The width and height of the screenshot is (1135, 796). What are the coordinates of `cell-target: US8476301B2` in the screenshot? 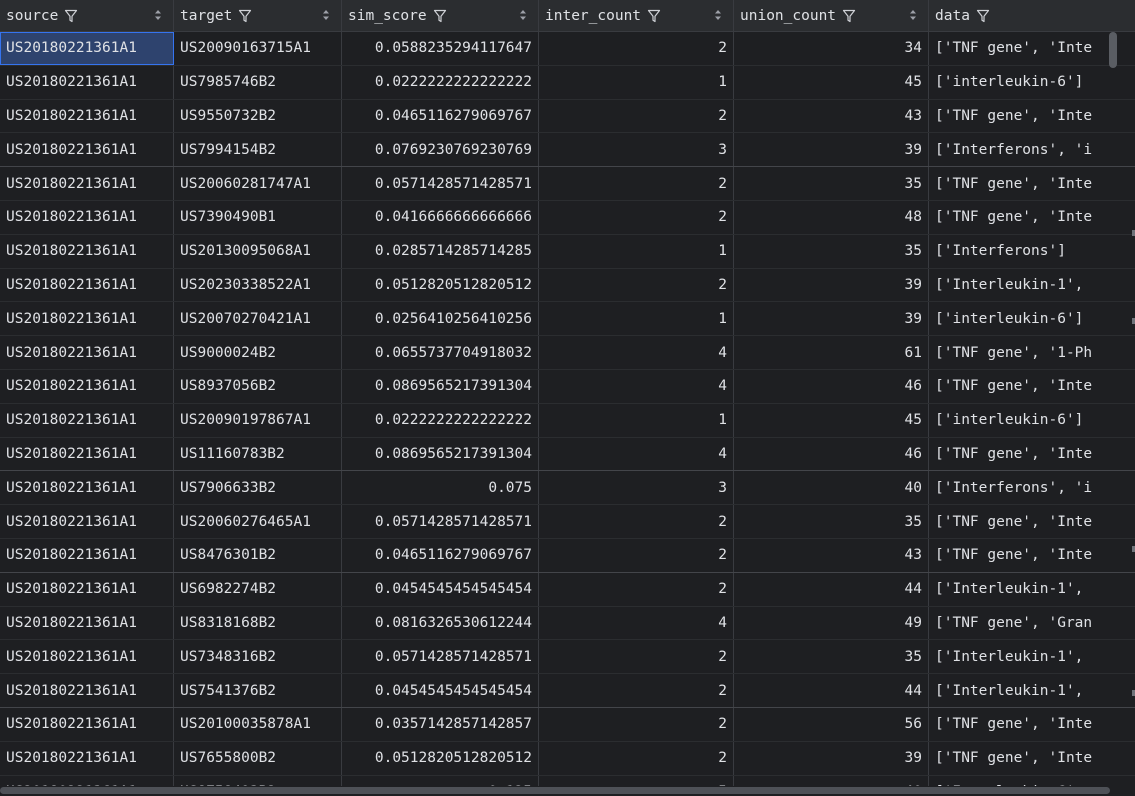 It's located at (258, 555).